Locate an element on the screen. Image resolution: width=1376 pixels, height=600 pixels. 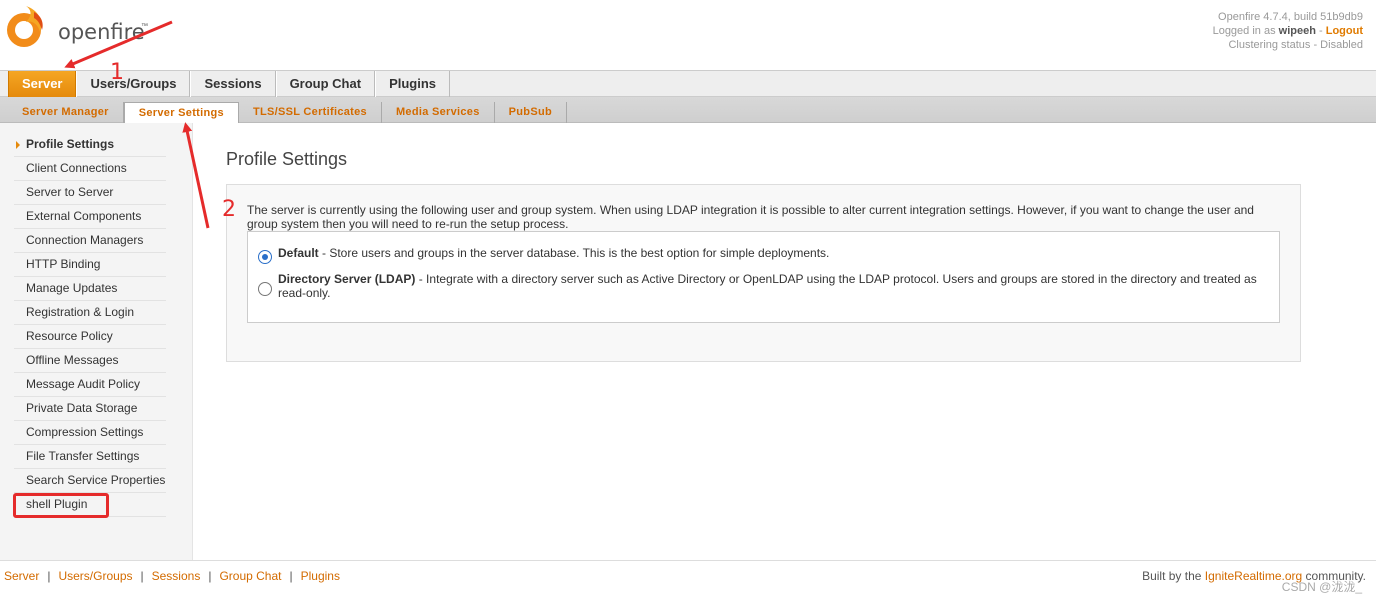
openfire-logo: openfire ™ is located at coordinates (94, 27).